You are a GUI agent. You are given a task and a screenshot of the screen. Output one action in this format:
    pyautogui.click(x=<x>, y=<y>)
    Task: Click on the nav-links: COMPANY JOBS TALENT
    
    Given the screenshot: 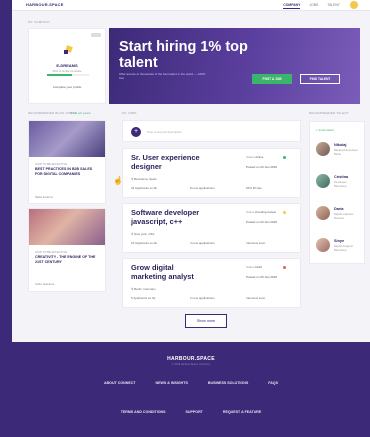 What is the action you would take?
    pyautogui.click(x=311, y=6)
    